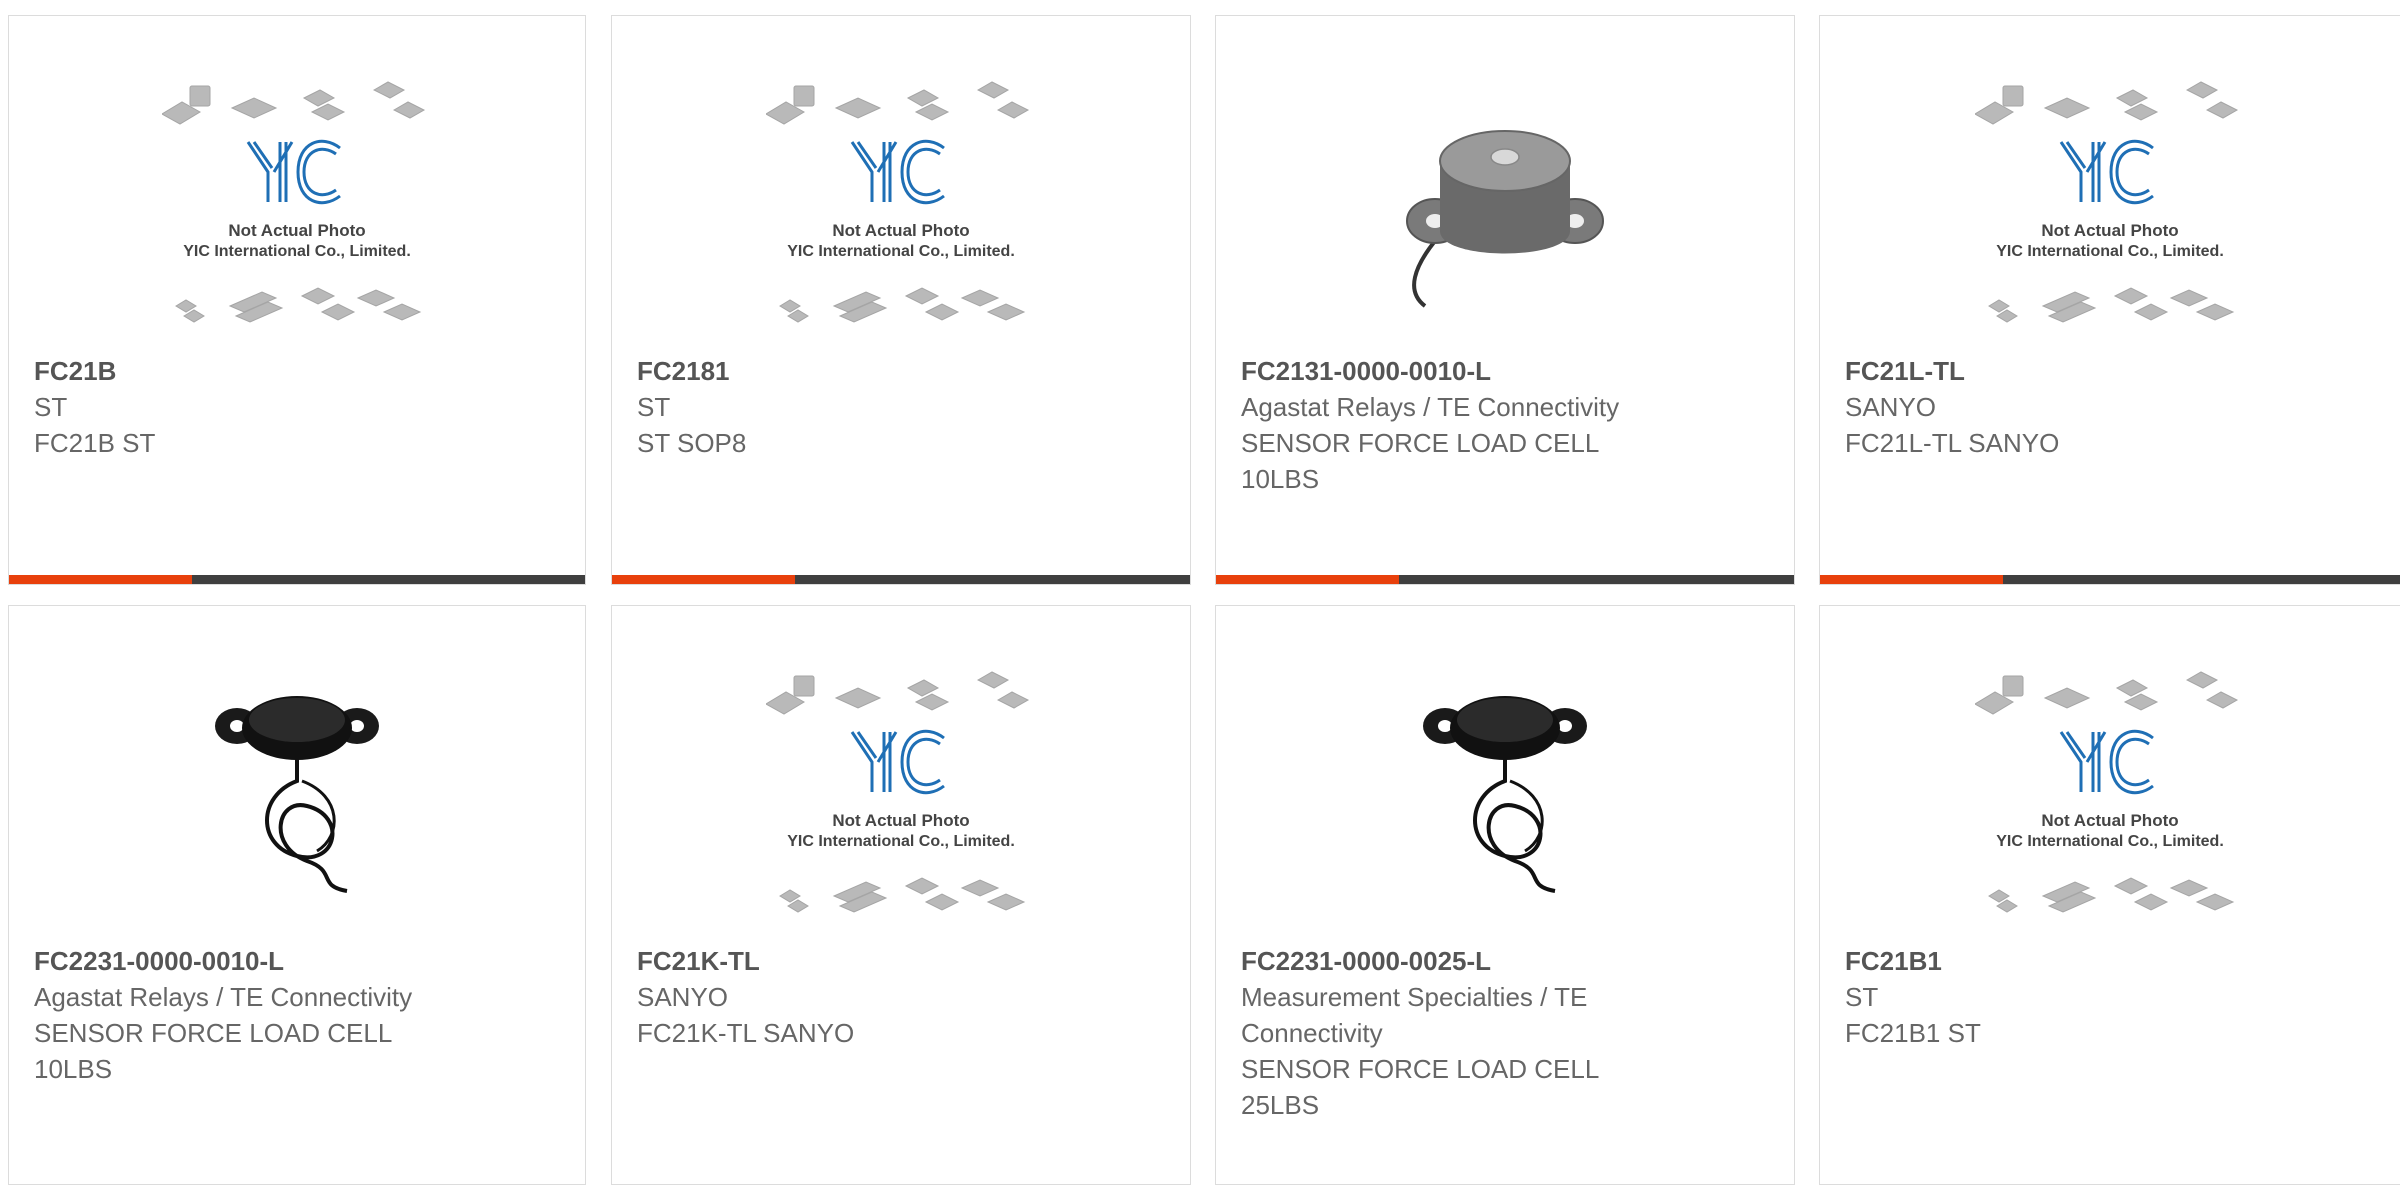  I want to click on load-cell-photo, so click(1505, 219).